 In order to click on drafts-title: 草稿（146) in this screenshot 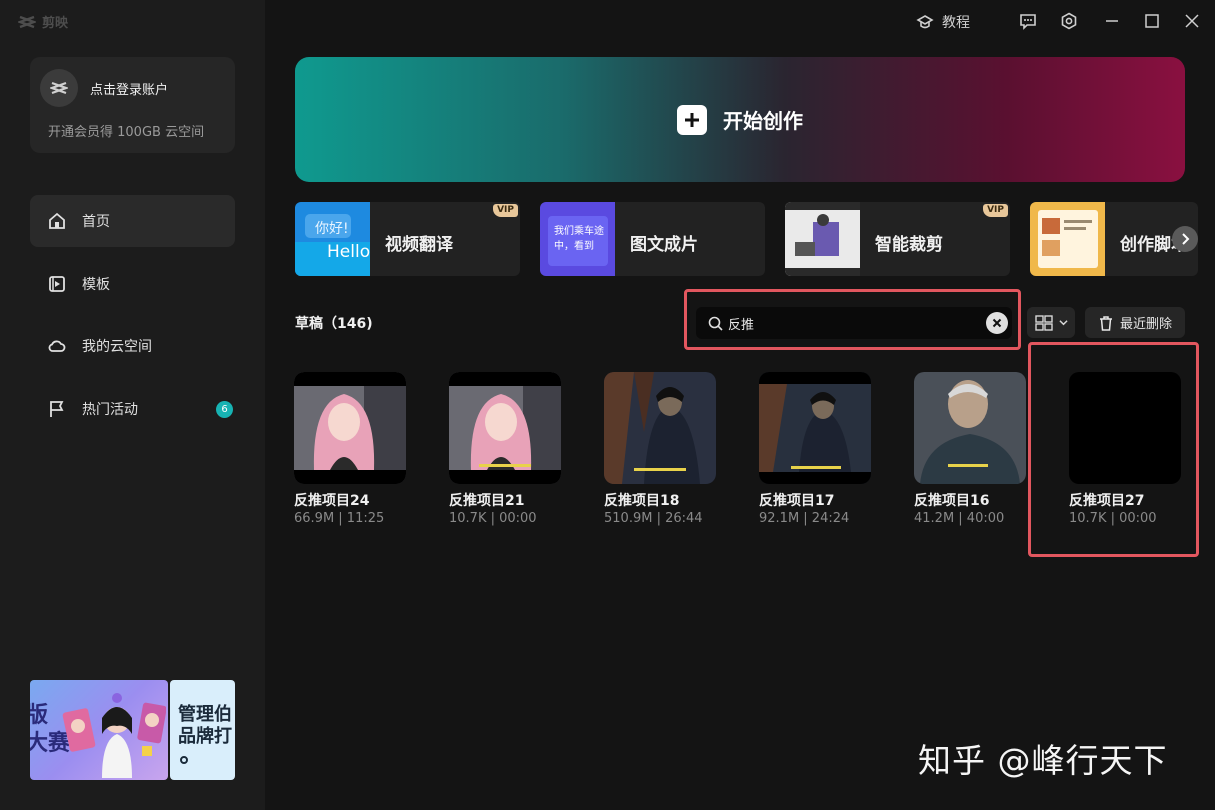, I will do `click(334, 324)`.